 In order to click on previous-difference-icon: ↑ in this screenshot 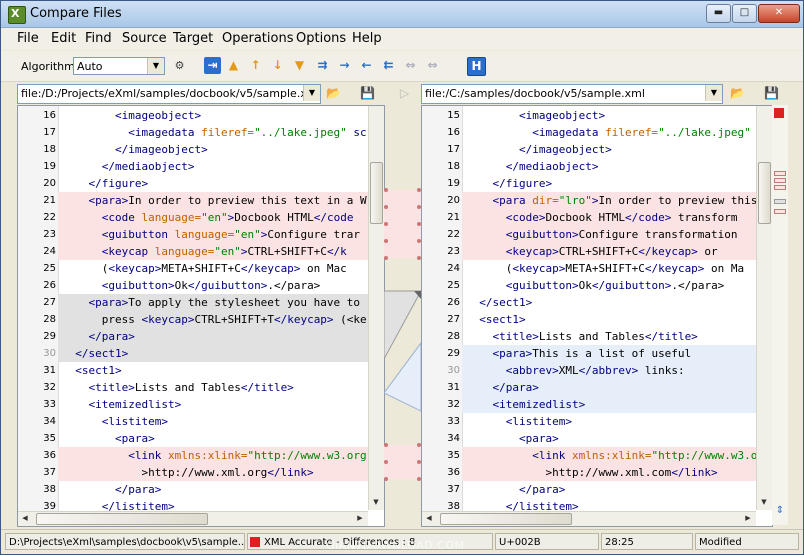, I will do `click(255, 65)`.